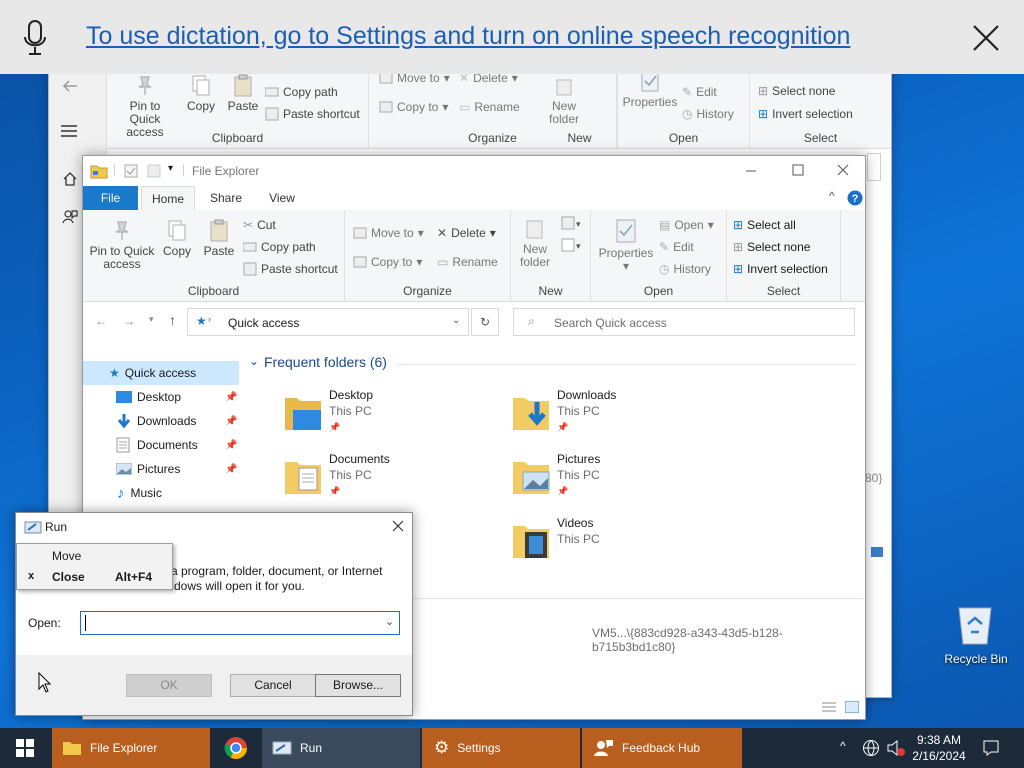 The image size is (1024, 768). What do you see at coordinates (161, 397) in the screenshot?
I see `nav-desktop: Desktop 📌` at bounding box center [161, 397].